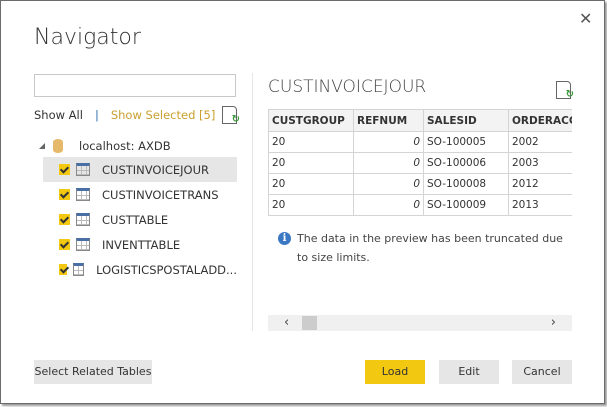 This screenshot has height=407, width=607. I want to click on column-header: CUSTGROUP, so click(311, 120).